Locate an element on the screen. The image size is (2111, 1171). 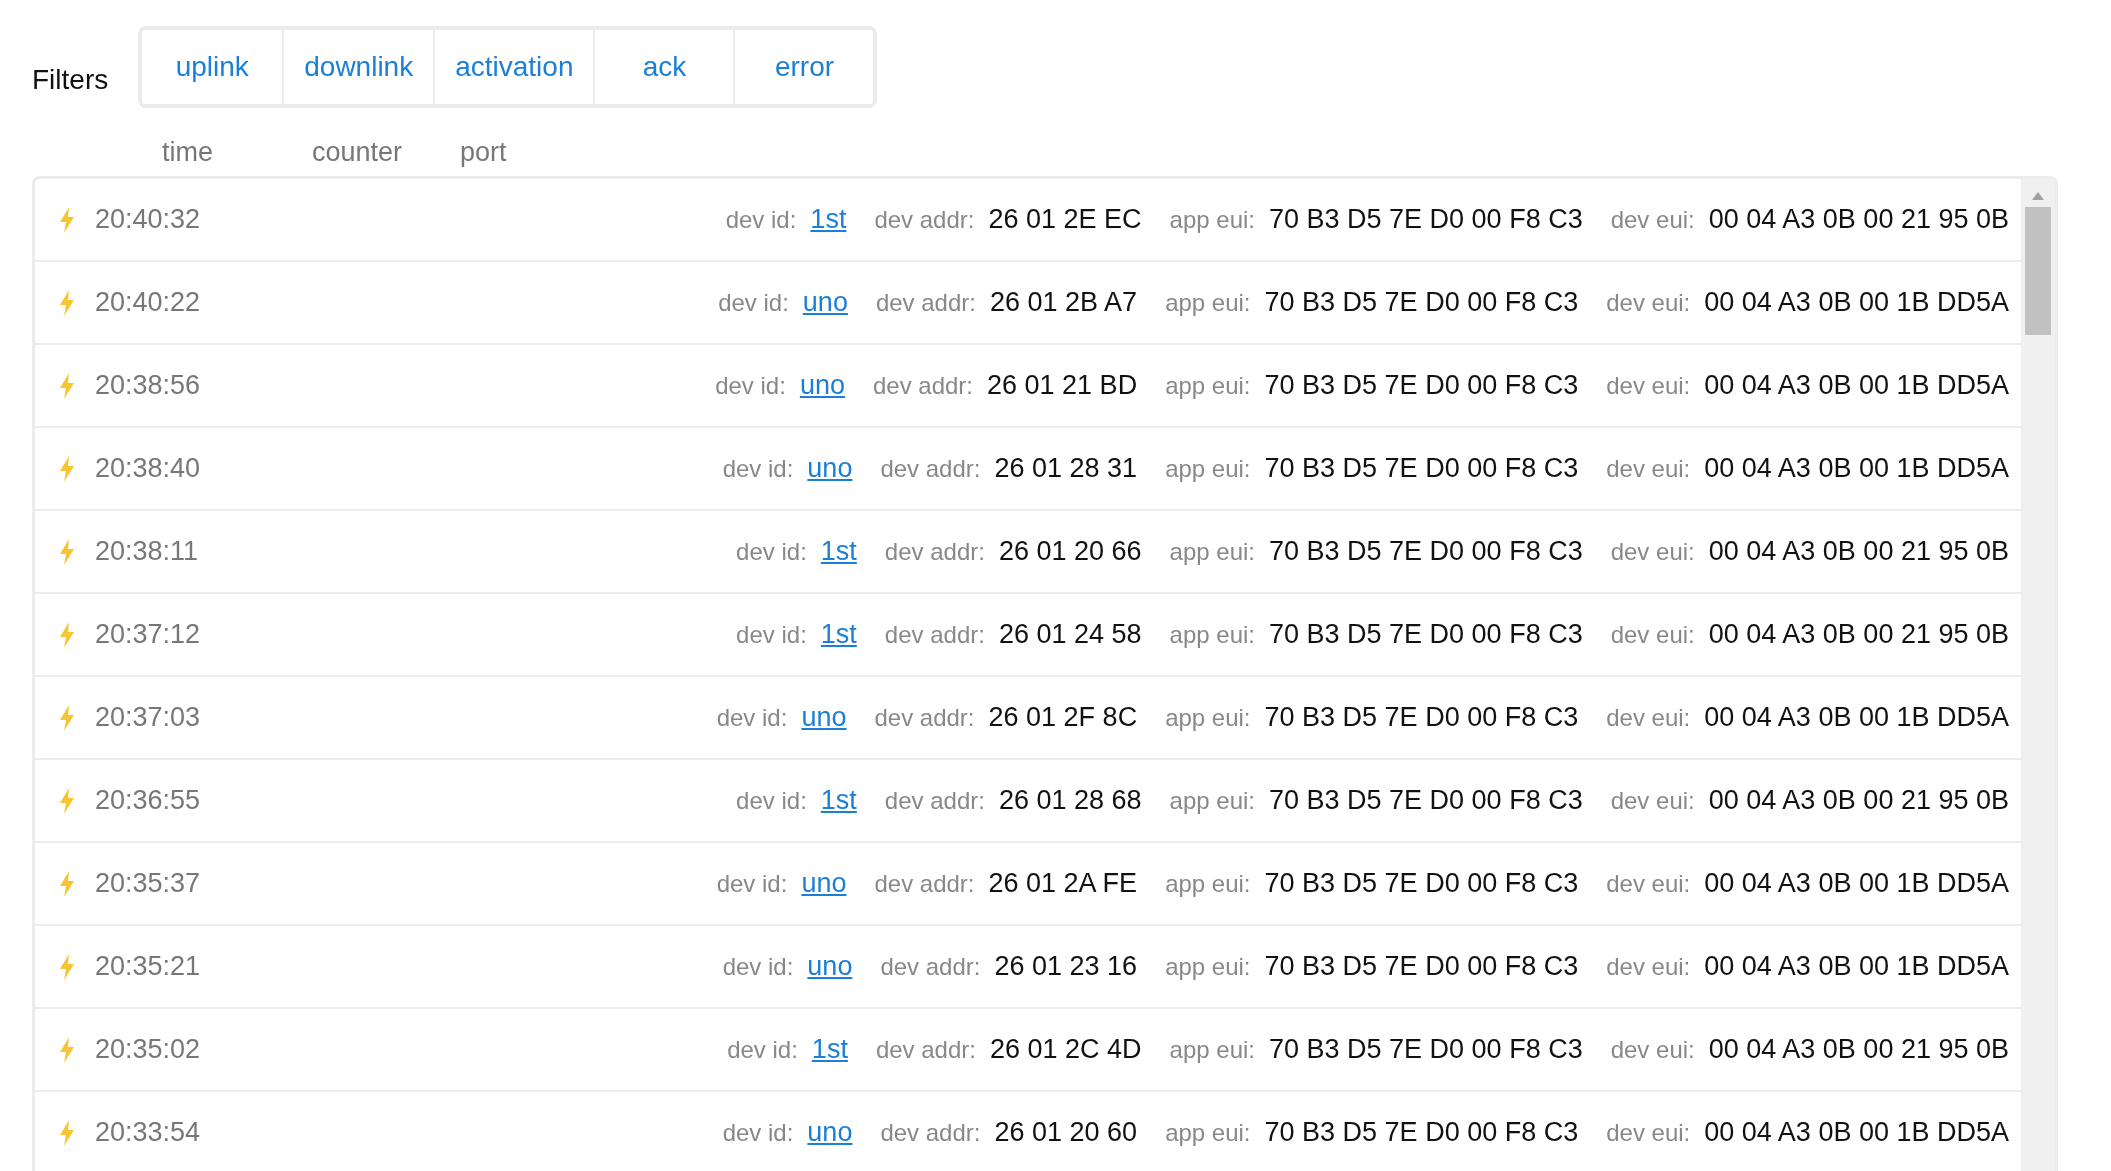
scrollbar-thumb is located at coordinates (2038, 271).